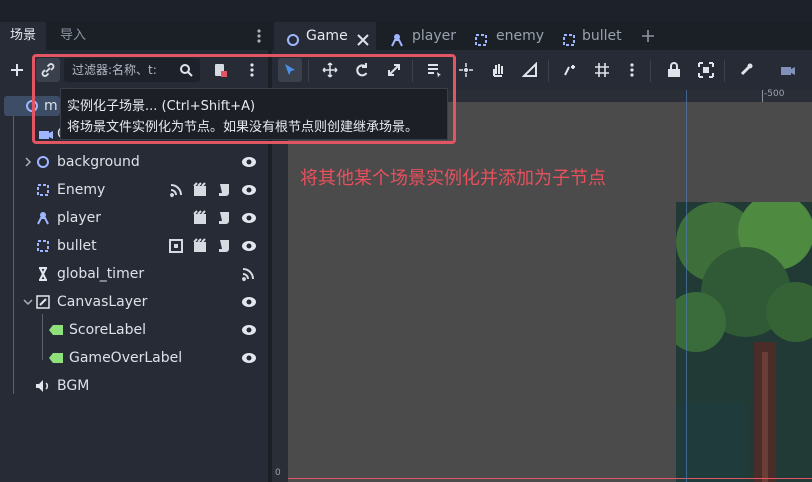  What do you see at coordinates (43, 302) in the screenshot?
I see `canvas-layer-icon` at bounding box center [43, 302].